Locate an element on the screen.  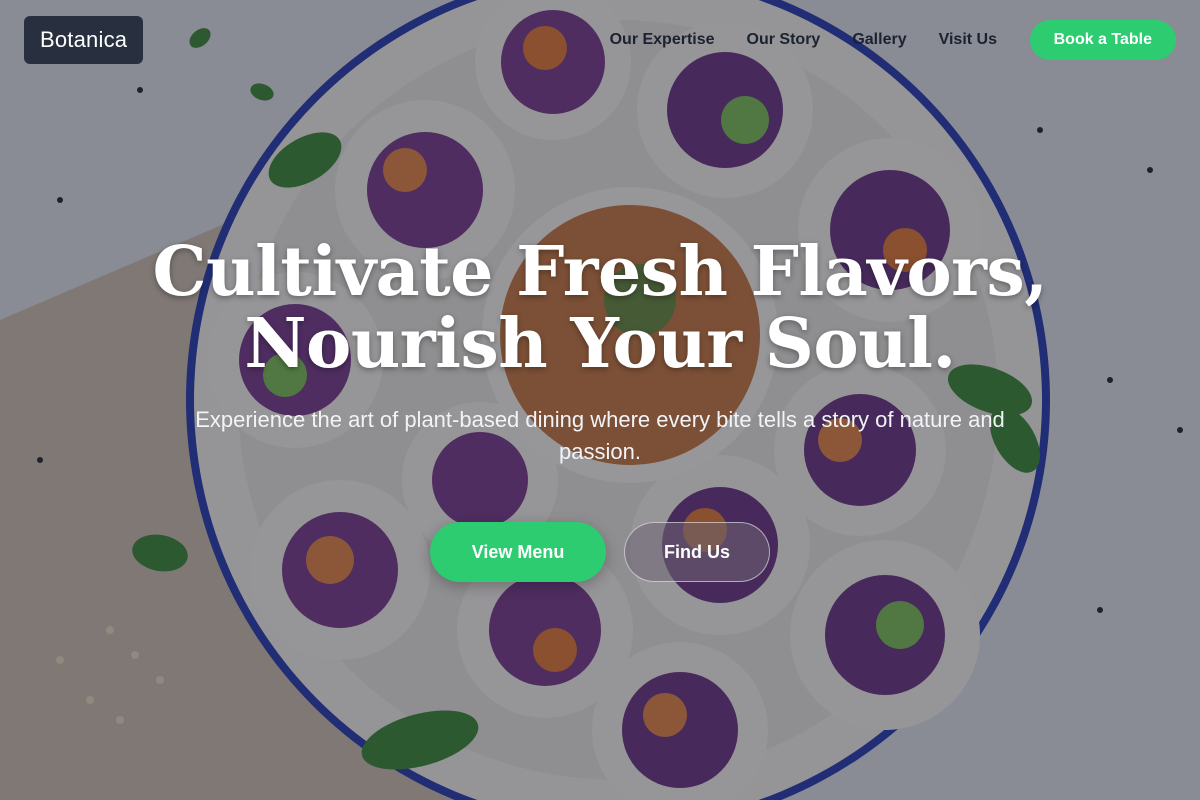
nav-link-visit-us: Visit Us is located at coordinates (968, 40).